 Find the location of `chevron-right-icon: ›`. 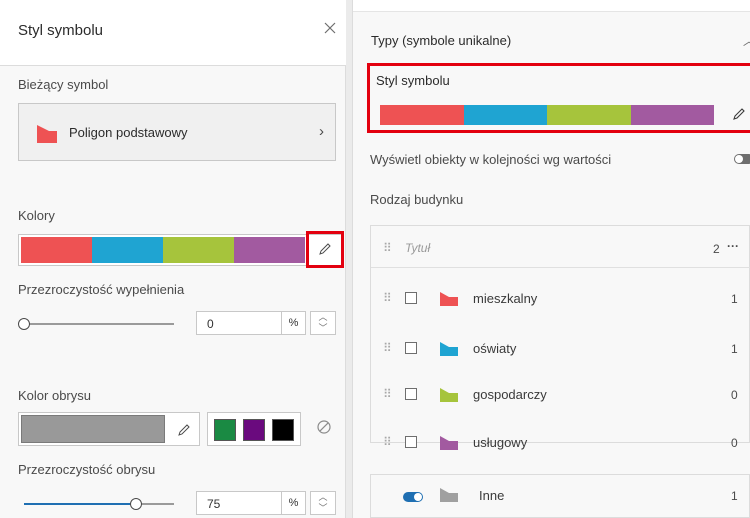

chevron-right-icon: › is located at coordinates (321, 131).